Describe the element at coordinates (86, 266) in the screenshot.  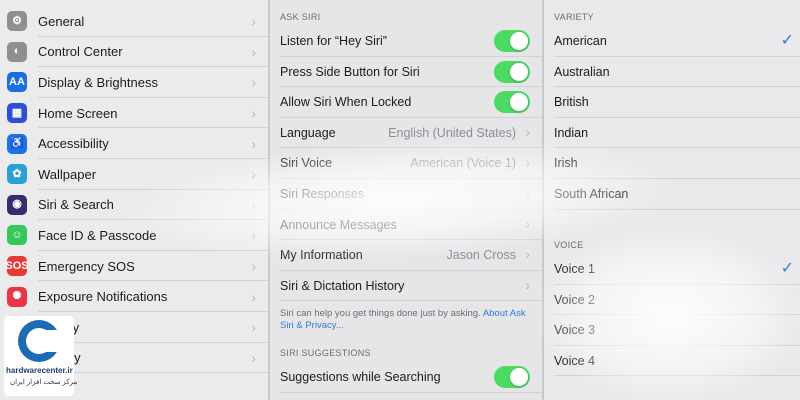
I see `settings-item-label: Emergency SOS` at that location.